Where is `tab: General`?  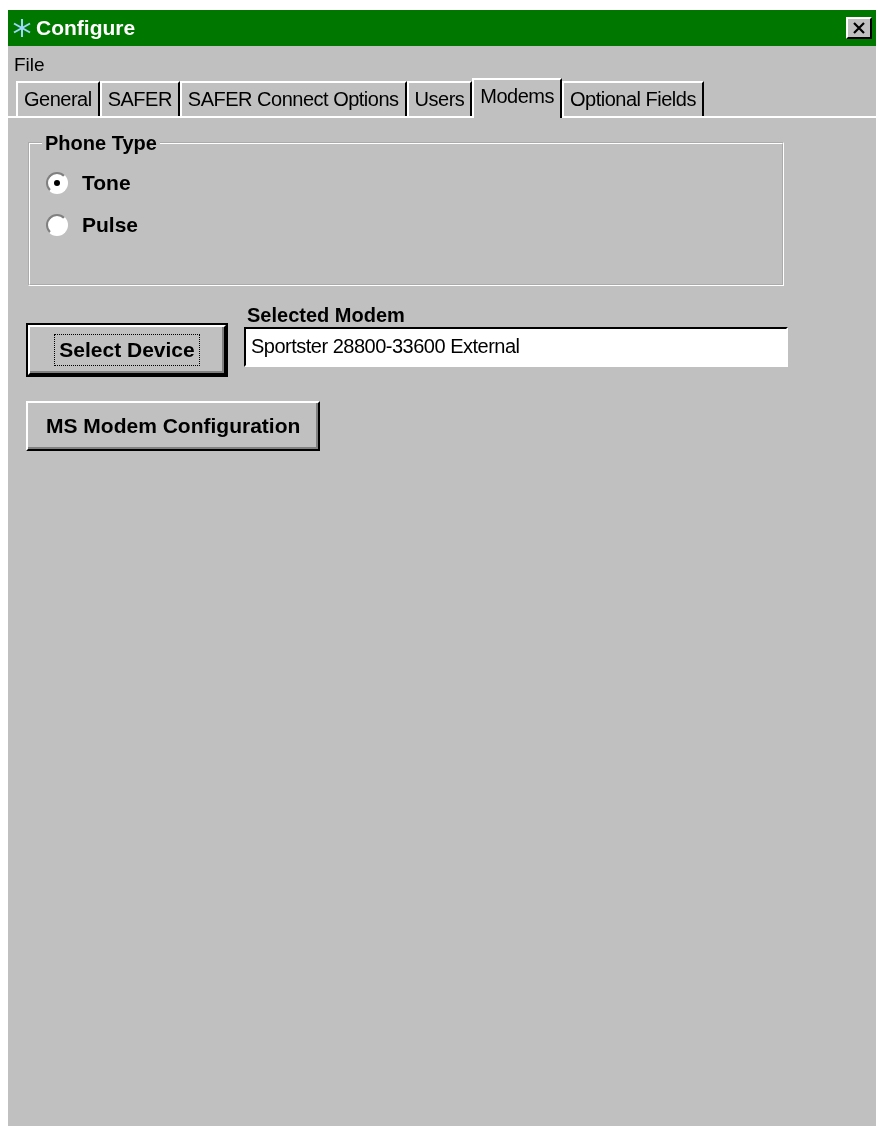 tab: General is located at coordinates (58, 98).